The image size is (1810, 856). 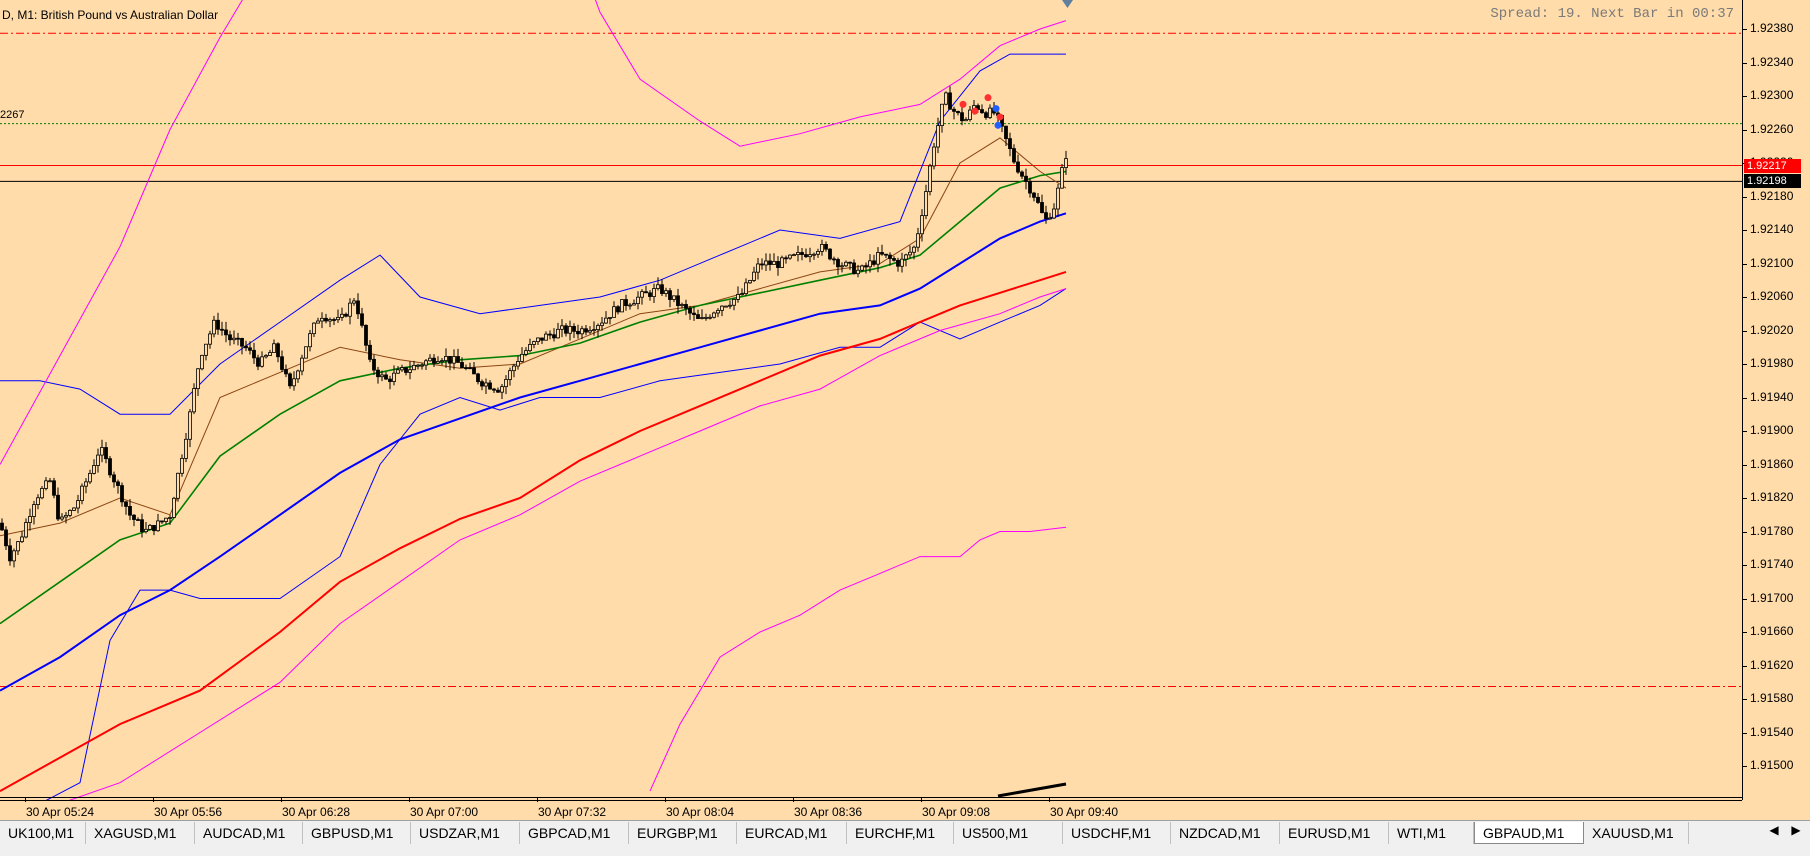 What do you see at coordinates (25, 799) in the screenshot?
I see `x-tick-mark` at bounding box center [25, 799].